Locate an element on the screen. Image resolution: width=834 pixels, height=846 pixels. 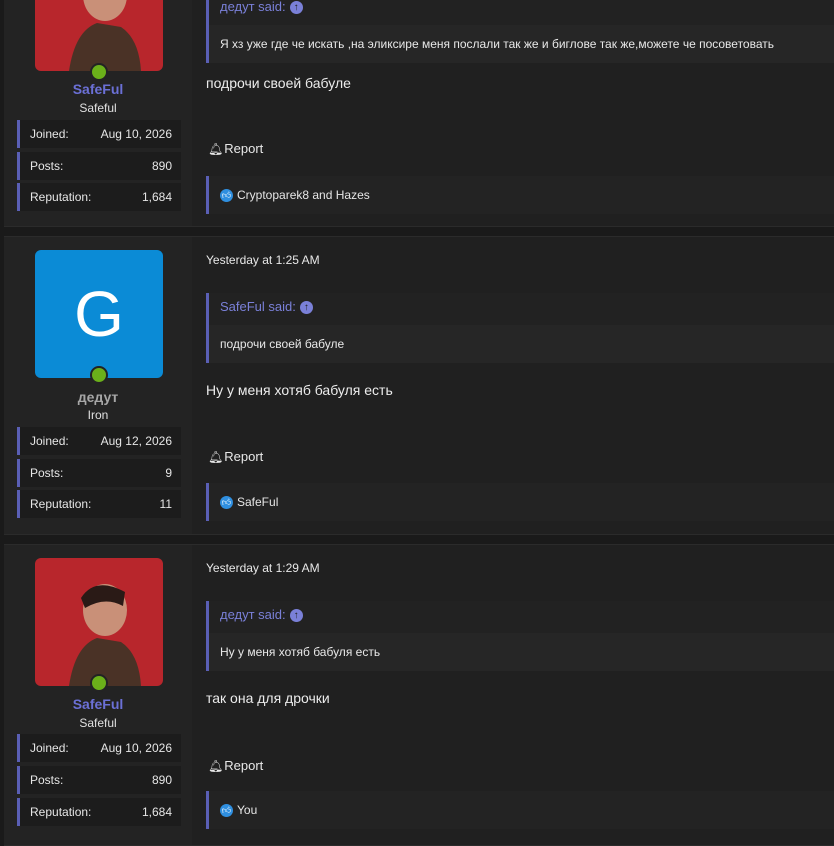
user-title: Iron is located at coordinates (98, 415).